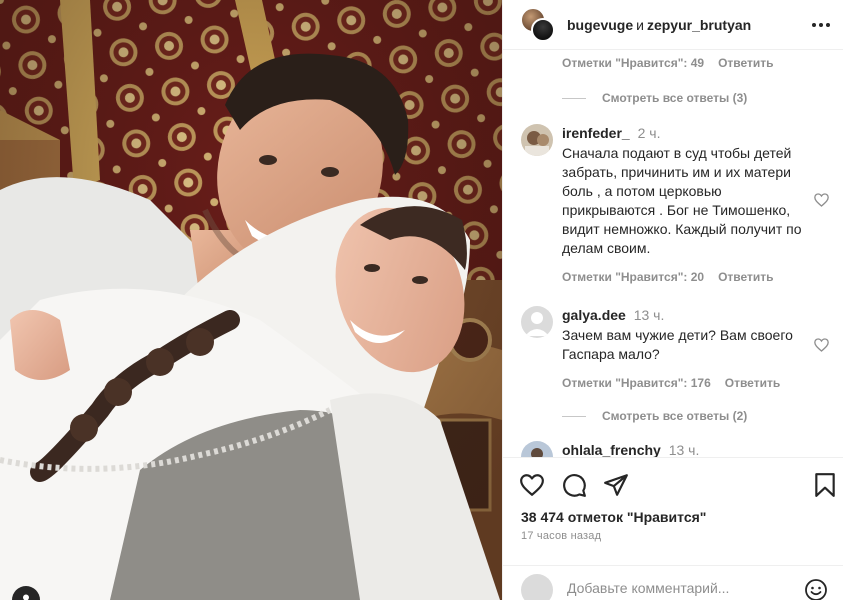 This screenshot has height=600, width=843. I want to click on comment-username: ohlala_frenchy, so click(611, 449).